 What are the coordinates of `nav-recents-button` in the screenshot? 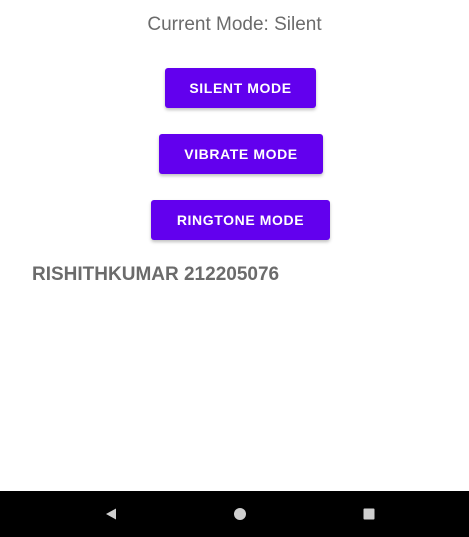 It's located at (369, 514).